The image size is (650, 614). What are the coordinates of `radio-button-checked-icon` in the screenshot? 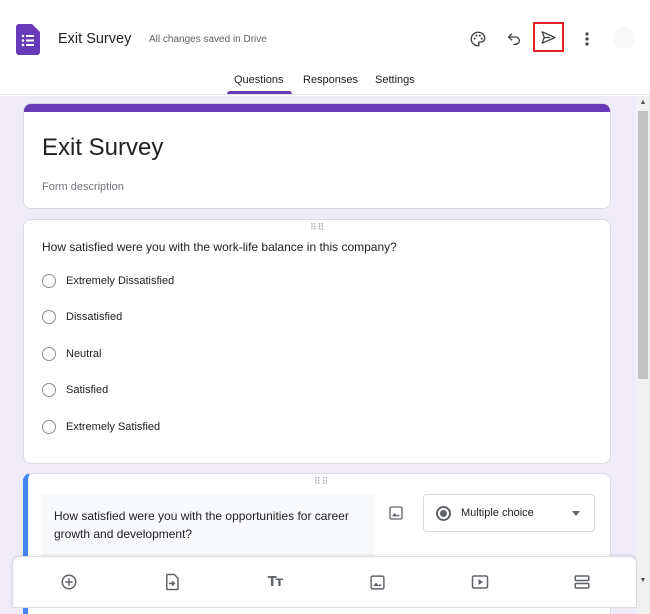 It's located at (443, 513).